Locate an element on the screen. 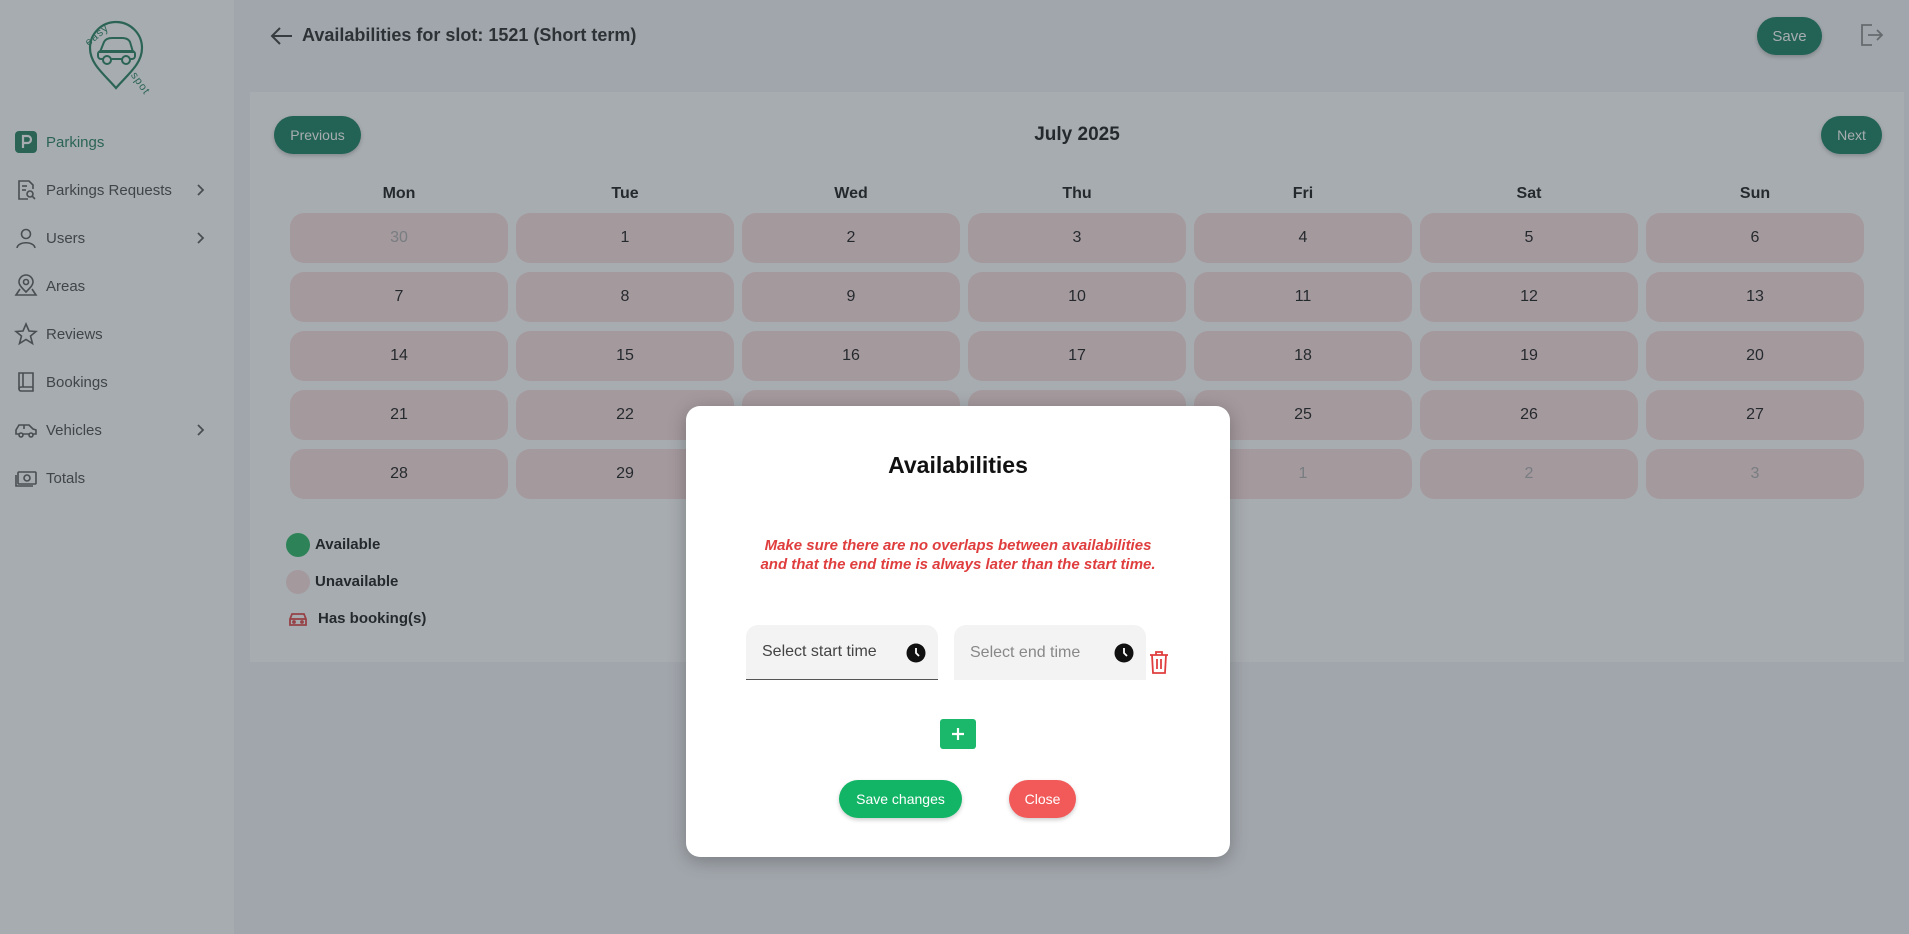  modal-title: Availabilities is located at coordinates (958, 465).